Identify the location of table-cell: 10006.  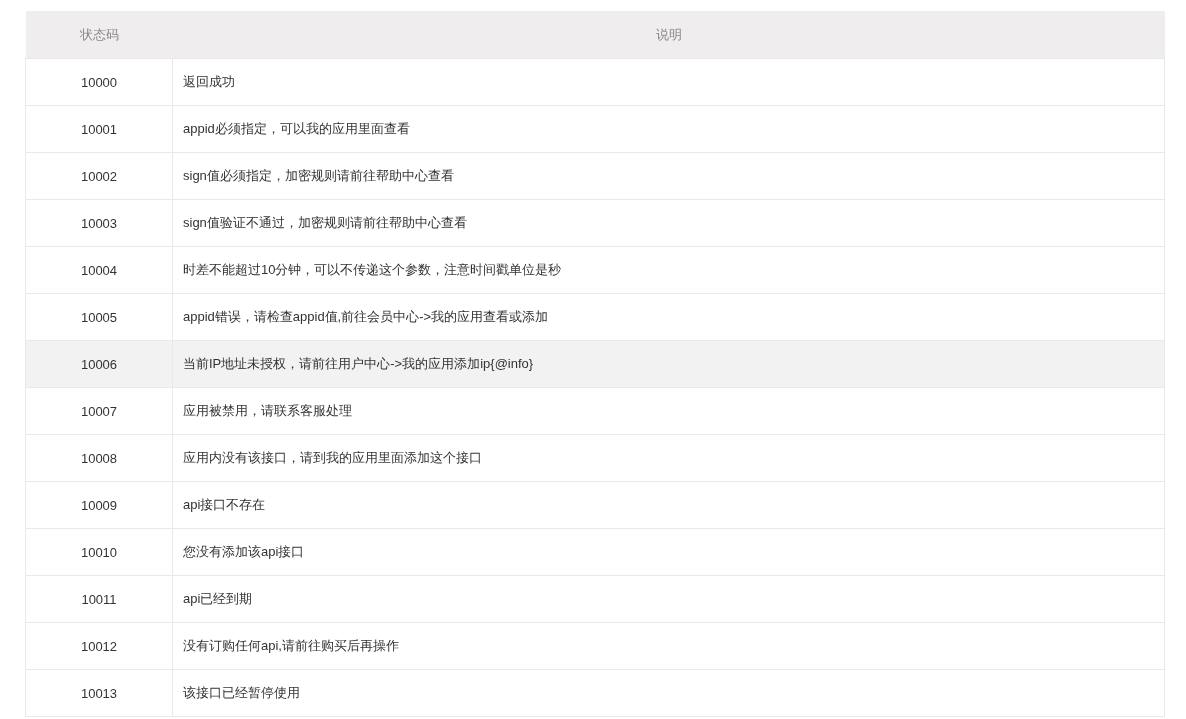
(99, 364).